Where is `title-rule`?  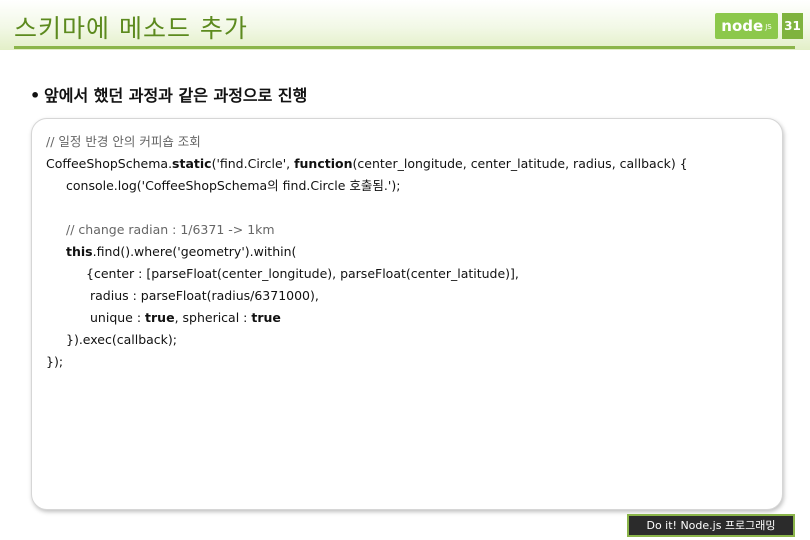
title-rule is located at coordinates (404, 47).